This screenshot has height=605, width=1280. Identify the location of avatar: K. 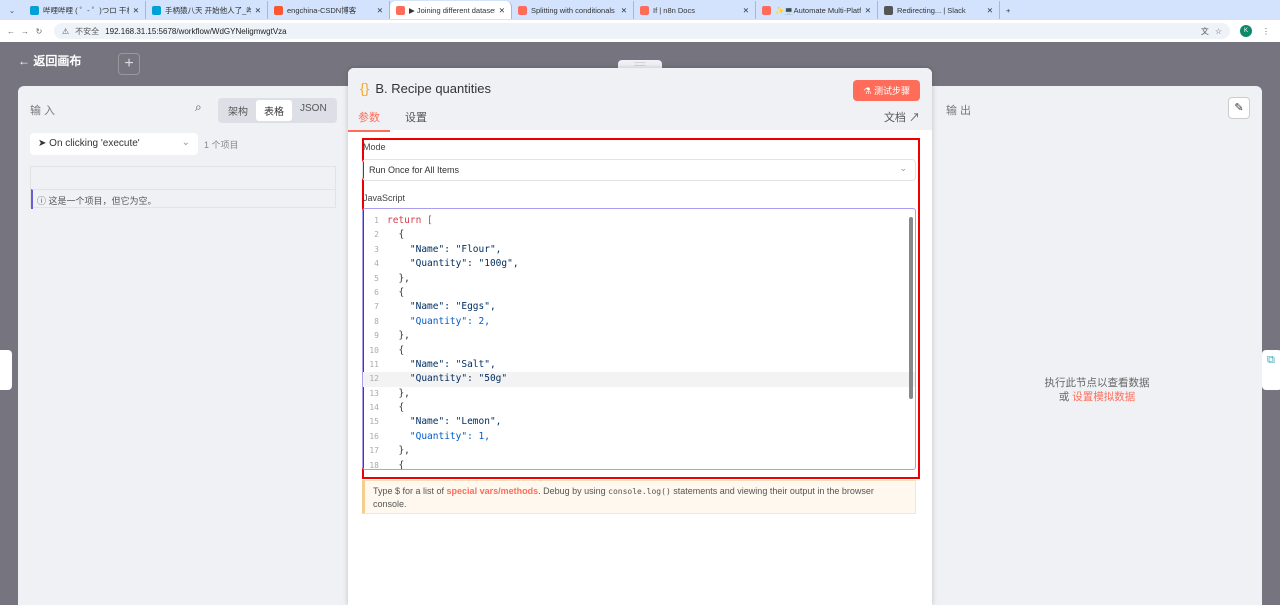
(1246, 31).